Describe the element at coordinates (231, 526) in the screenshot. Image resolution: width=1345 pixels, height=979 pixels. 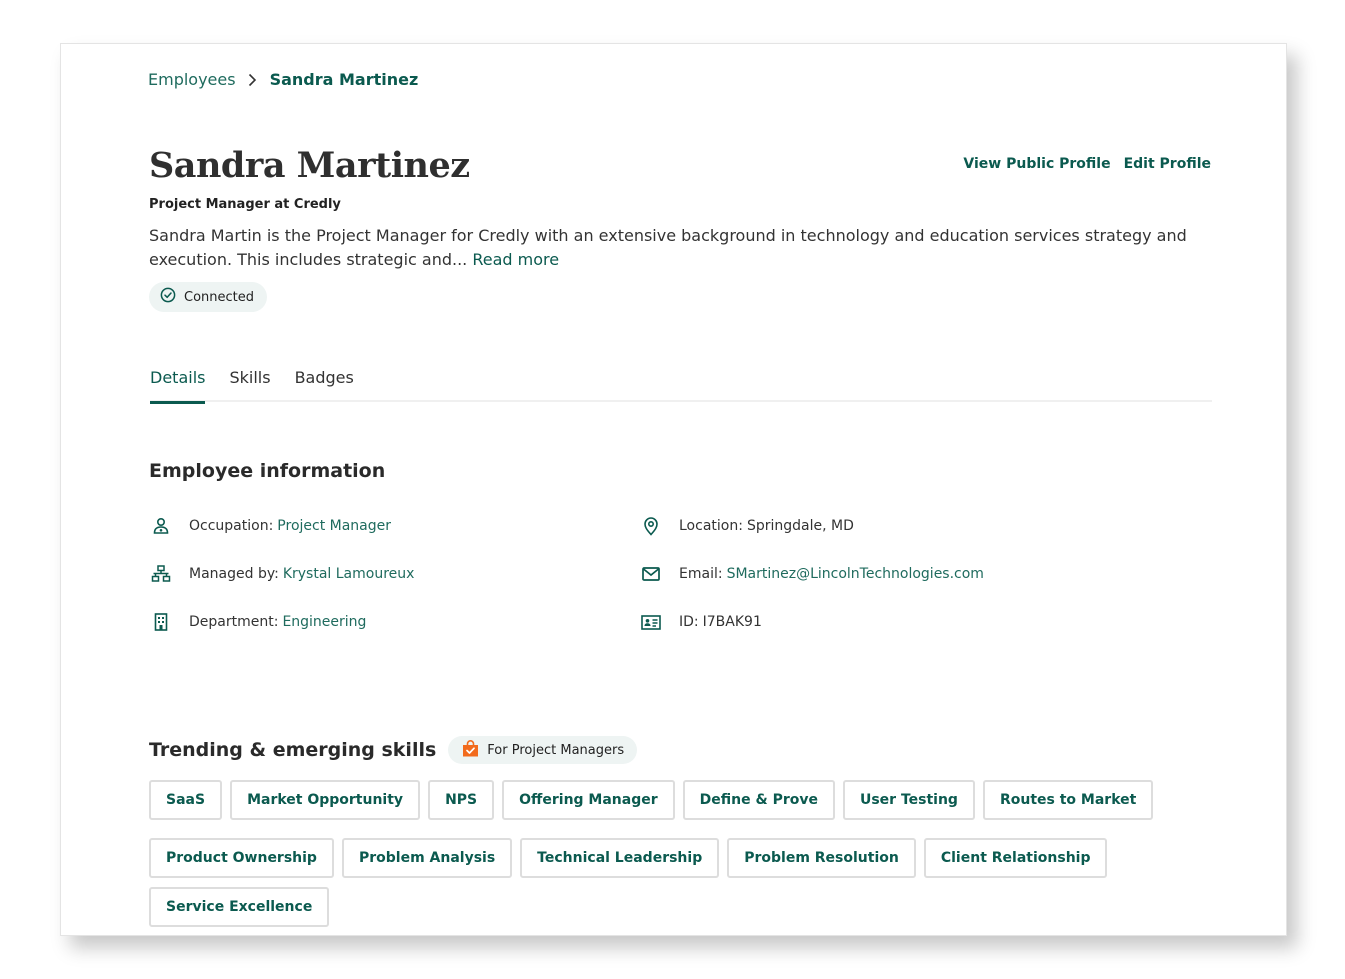
I see `occupation-label: Occupation:` at that location.